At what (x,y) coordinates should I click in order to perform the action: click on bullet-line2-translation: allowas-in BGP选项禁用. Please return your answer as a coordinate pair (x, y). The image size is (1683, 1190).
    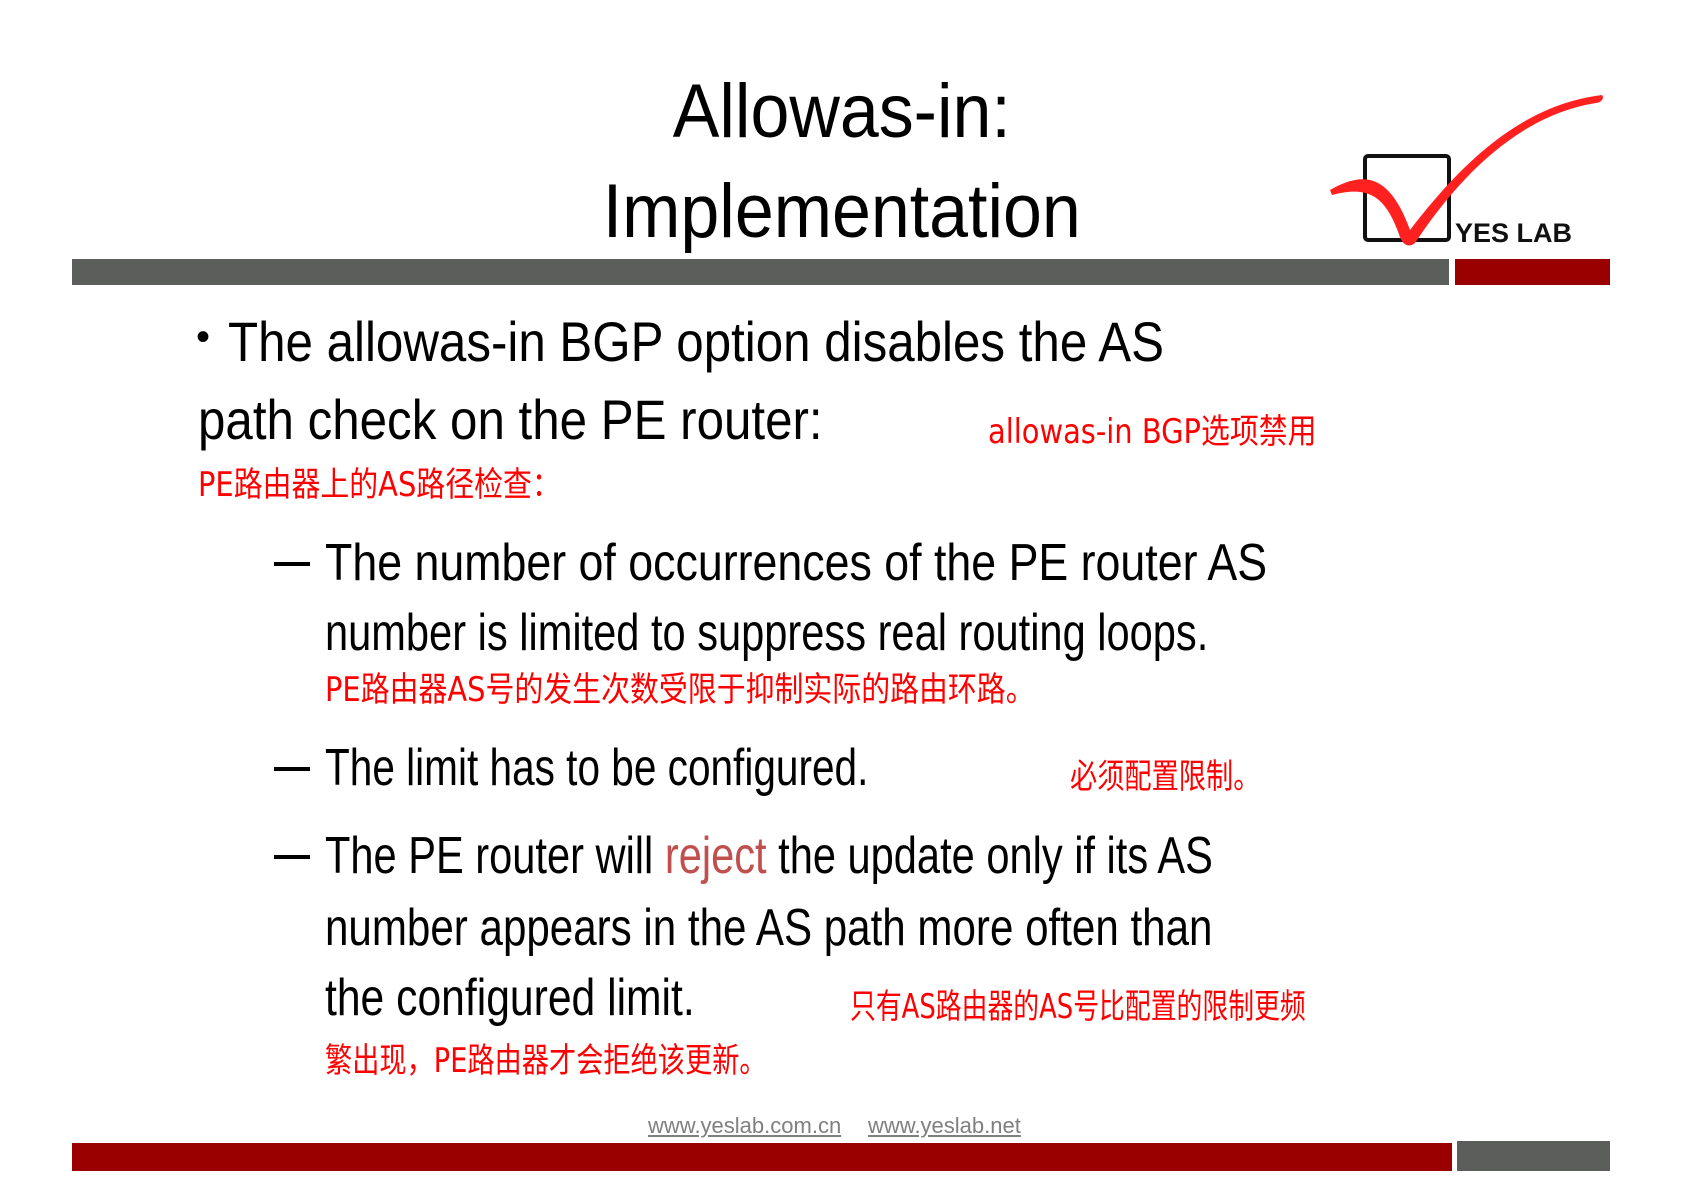
    Looking at the image, I should click on (1152, 432).